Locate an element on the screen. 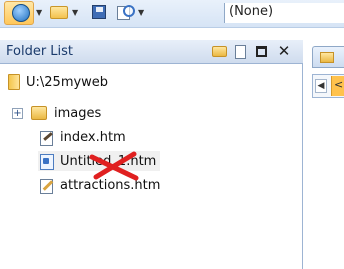  tree-item-label: attractions.htm is located at coordinates (110, 185).